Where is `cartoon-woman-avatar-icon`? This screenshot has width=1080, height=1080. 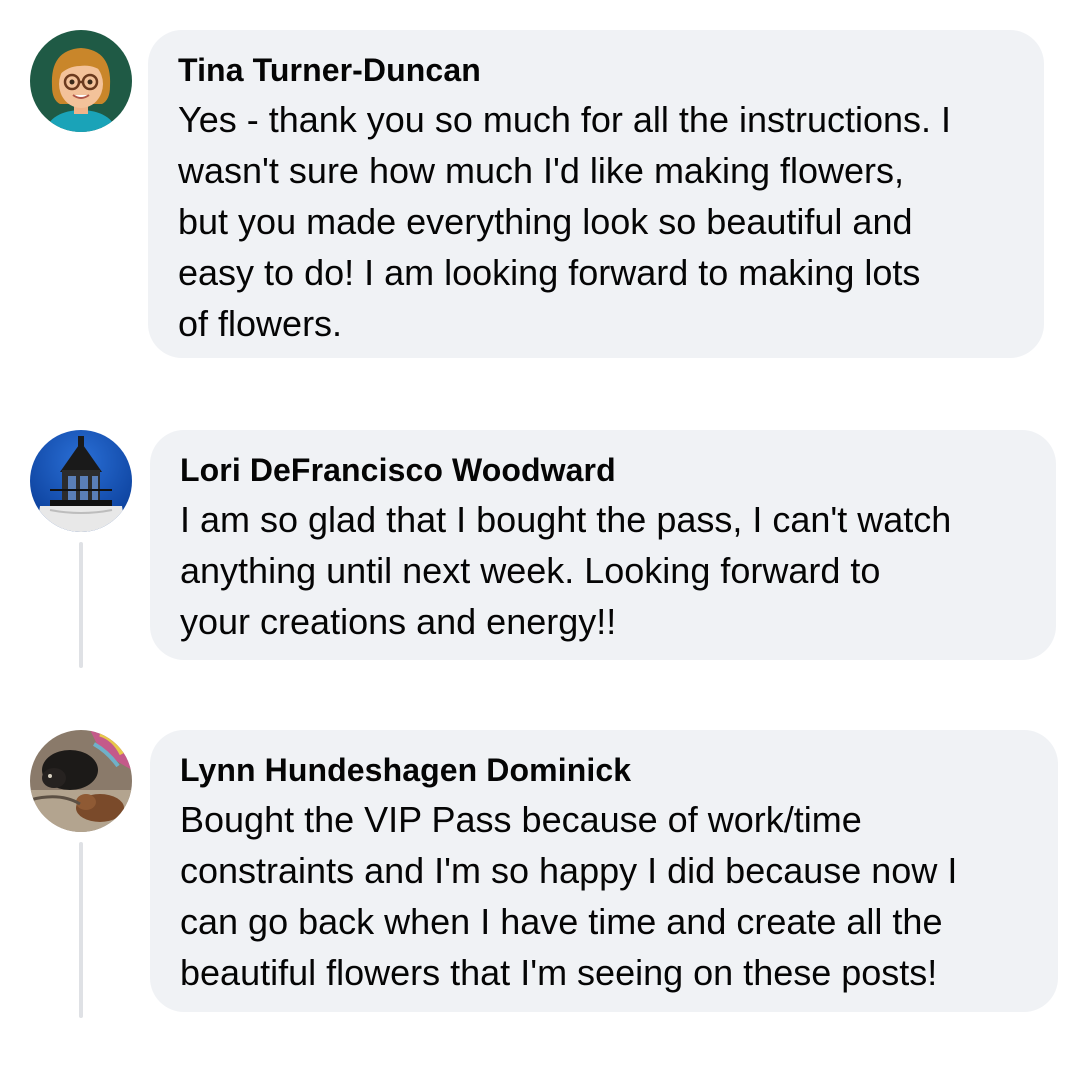
cartoon-woman-avatar-icon is located at coordinates (81, 81).